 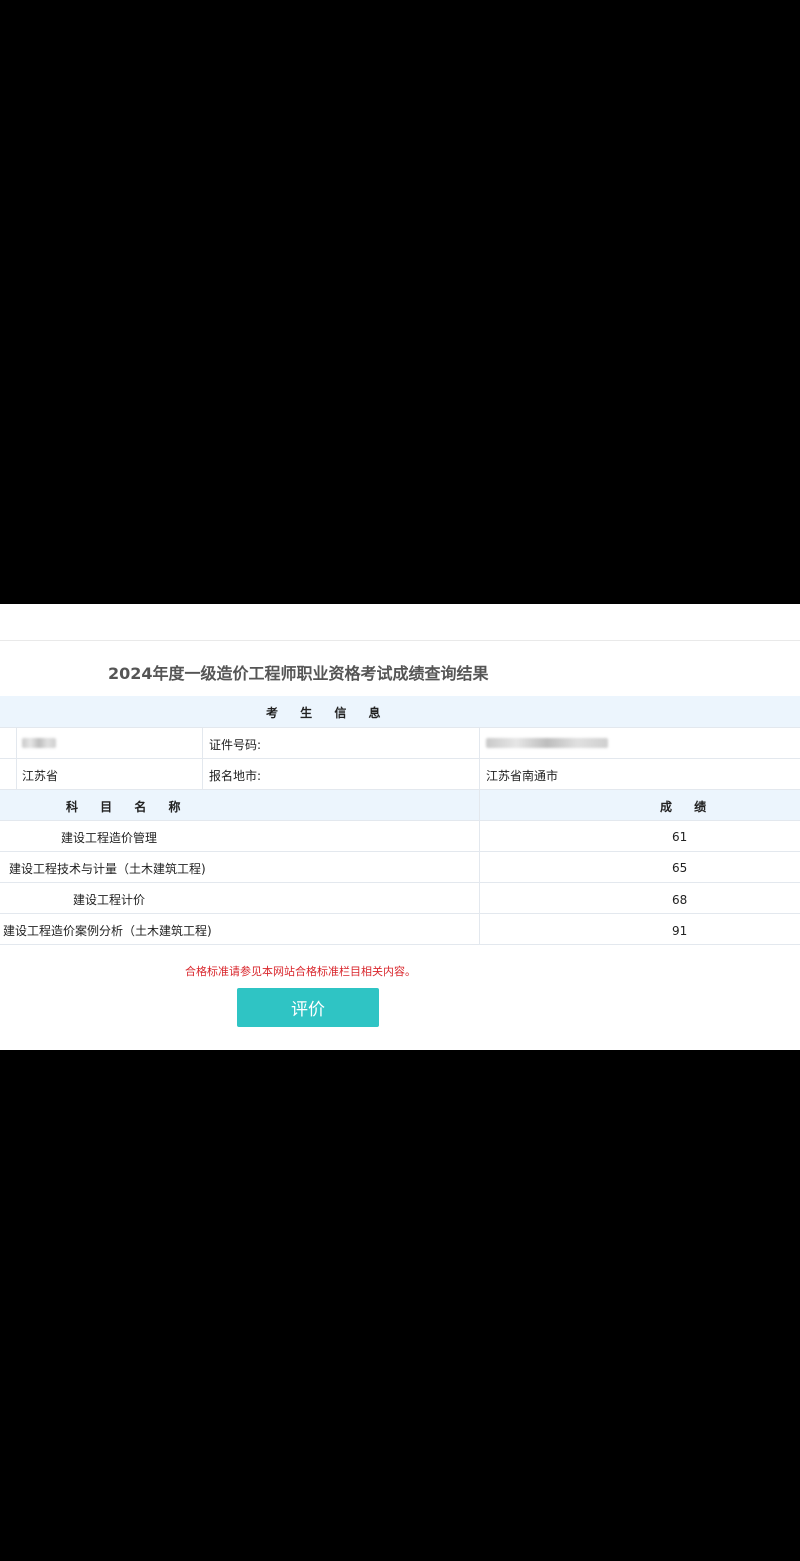 I want to click on subject-score: 61, so click(x=680, y=837).